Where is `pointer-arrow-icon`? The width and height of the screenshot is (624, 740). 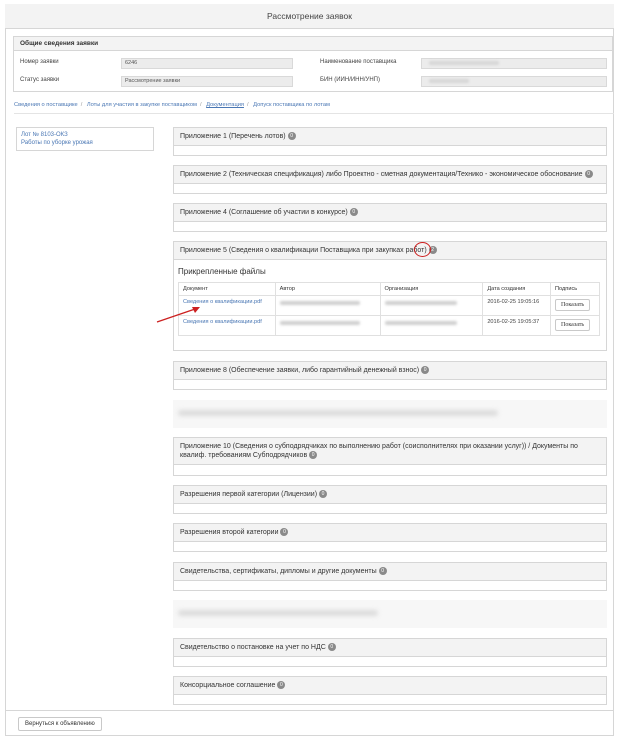 pointer-arrow-icon is located at coordinates (178, 315).